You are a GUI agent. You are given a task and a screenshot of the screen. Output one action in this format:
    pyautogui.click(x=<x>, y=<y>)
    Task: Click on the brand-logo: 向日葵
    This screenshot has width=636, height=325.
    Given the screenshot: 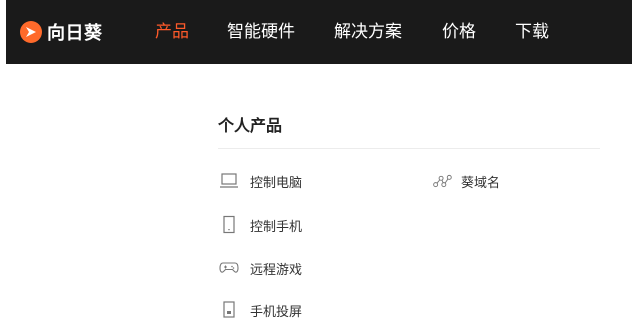 What is the action you would take?
    pyautogui.click(x=61, y=32)
    